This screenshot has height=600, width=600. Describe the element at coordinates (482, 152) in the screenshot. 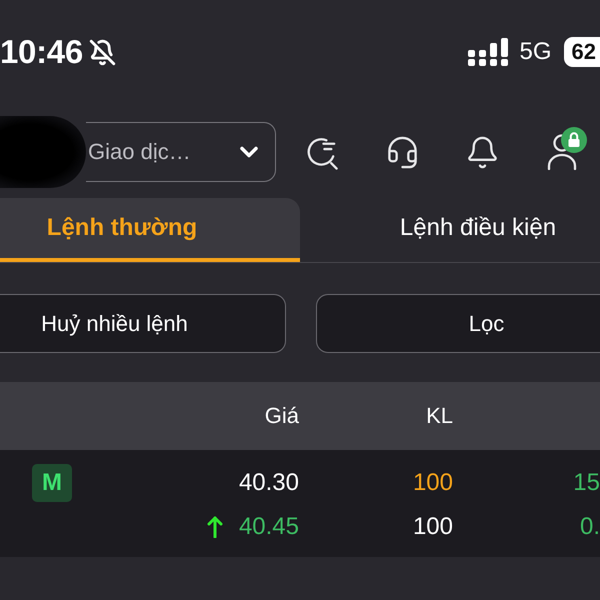

I see `bell-icon` at that location.